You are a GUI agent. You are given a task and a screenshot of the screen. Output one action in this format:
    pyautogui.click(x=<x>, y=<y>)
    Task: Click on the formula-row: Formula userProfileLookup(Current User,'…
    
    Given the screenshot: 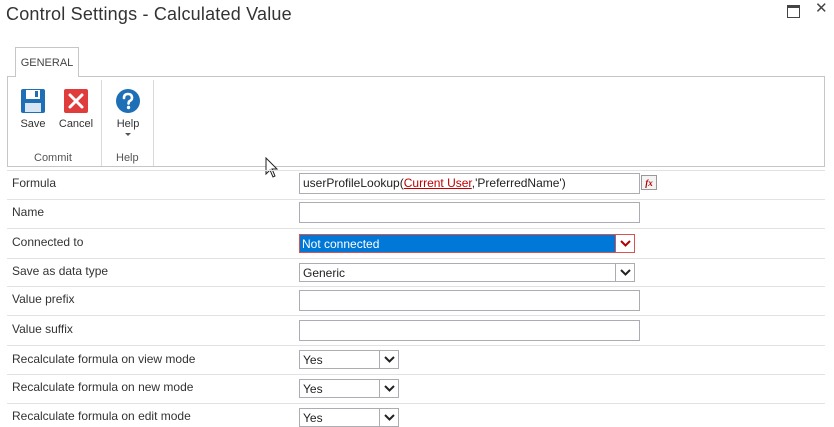 What is the action you would take?
    pyautogui.click(x=416, y=184)
    